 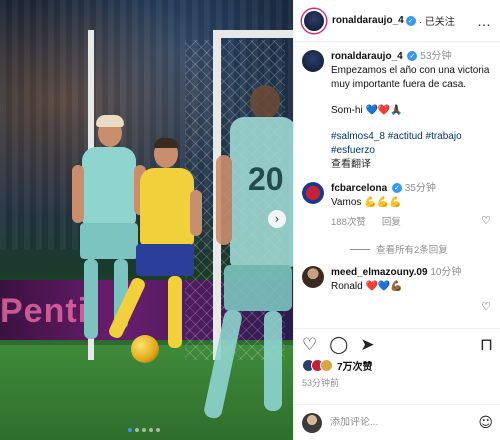 What do you see at coordinates (420, 188) in the screenshot?
I see `comment-time: 35分钟` at bounding box center [420, 188].